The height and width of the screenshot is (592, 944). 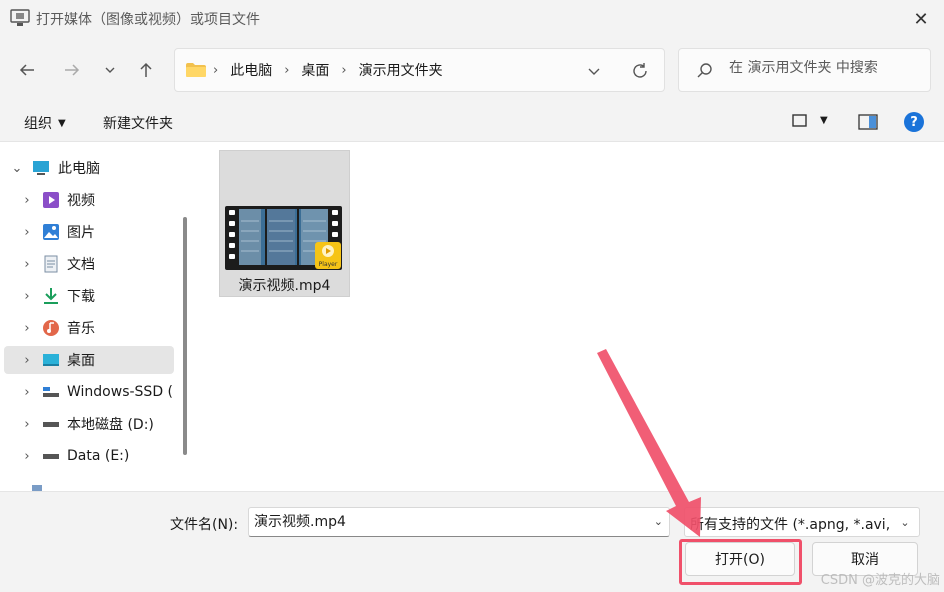 I want to click on sidebar-item-label: 下载, so click(x=81, y=297).